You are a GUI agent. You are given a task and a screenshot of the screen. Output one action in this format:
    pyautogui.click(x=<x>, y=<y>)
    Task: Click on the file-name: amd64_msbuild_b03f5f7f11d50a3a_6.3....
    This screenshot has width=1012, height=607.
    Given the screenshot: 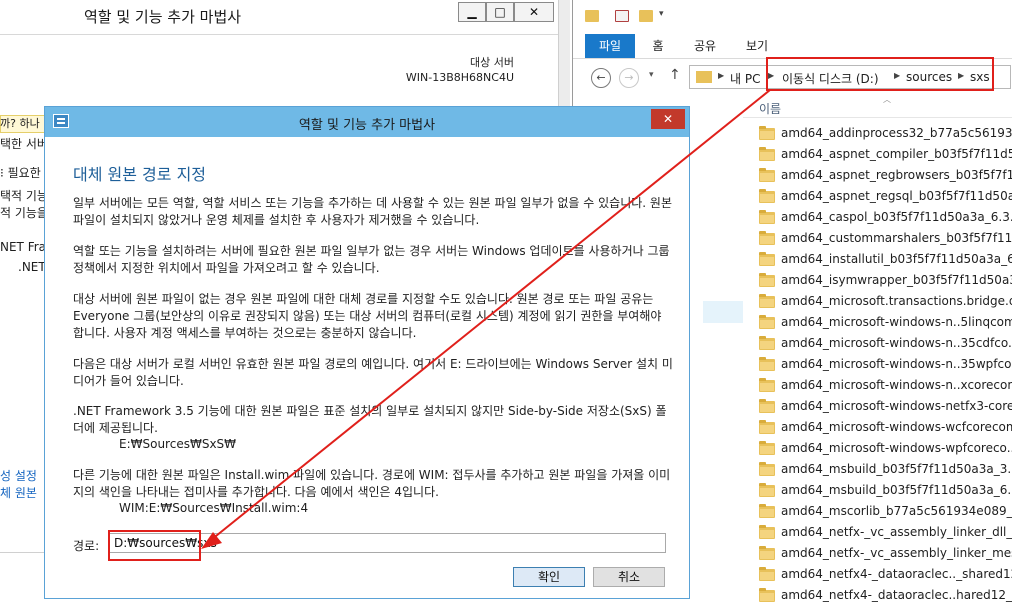 What is the action you would take?
    pyautogui.click(x=896, y=490)
    